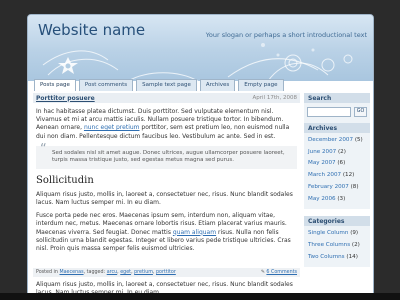  I want to click on archive-link: May 2006, so click(322, 199).